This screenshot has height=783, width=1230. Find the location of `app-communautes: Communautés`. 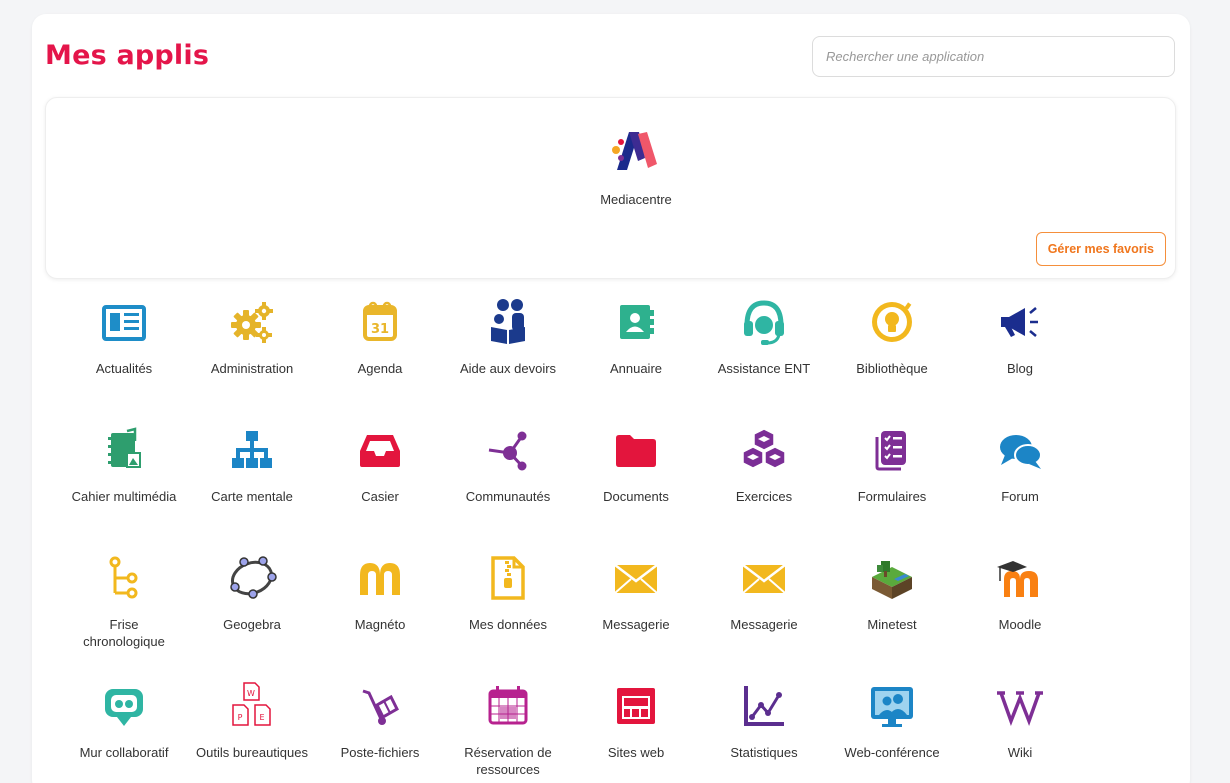

app-communautes: Communautés is located at coordinates (508, 489).